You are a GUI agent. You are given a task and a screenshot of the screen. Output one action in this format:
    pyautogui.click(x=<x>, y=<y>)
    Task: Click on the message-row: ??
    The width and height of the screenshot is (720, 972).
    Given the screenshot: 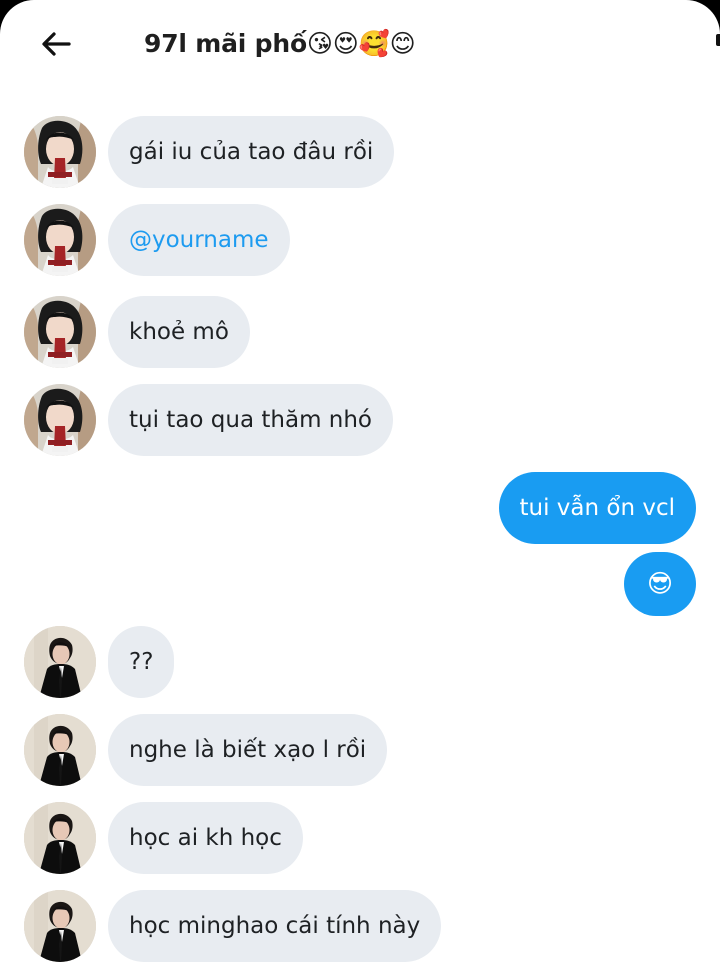 What is the action you would take?
    pyautogui.click(x=360, y=662)
    